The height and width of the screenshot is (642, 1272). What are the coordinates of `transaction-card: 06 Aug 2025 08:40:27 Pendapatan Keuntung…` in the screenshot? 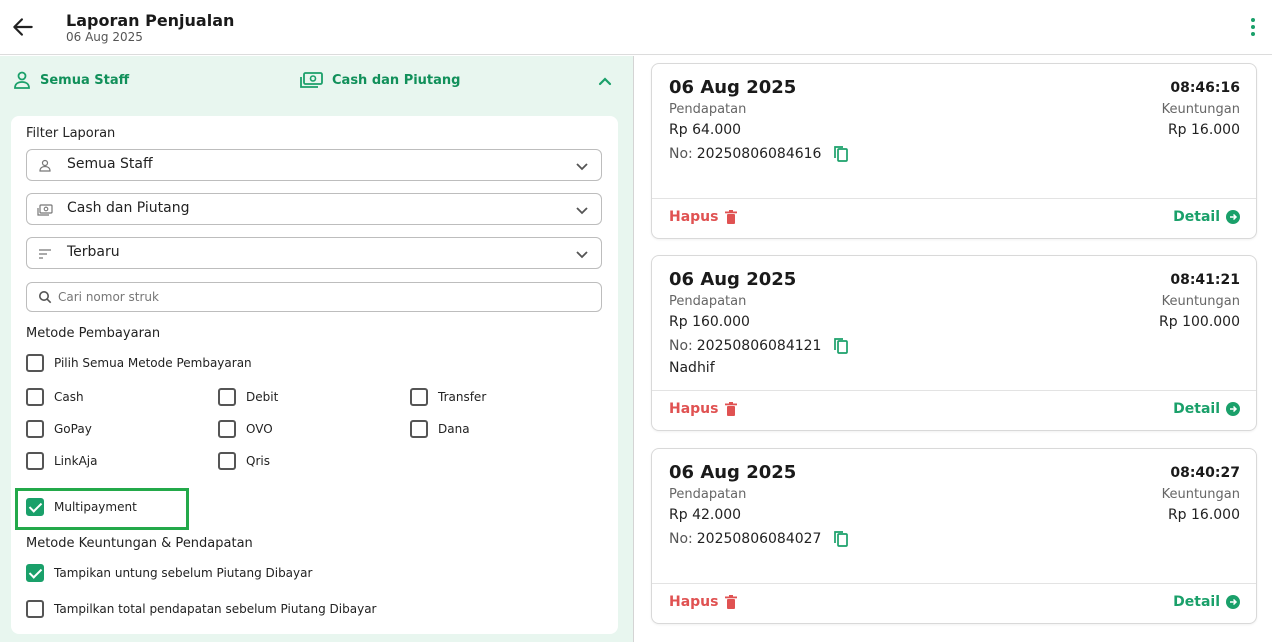 It's located at (954, 536).